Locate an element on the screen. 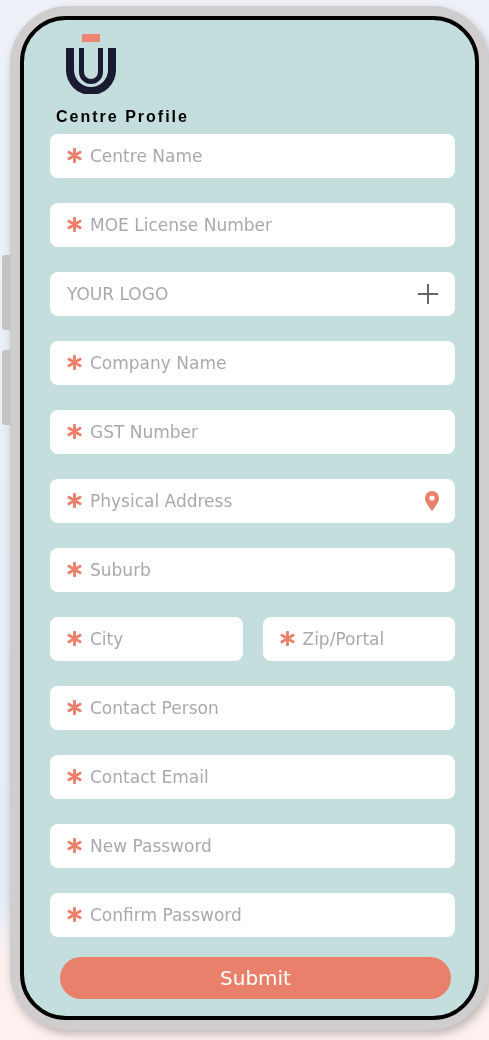 The image size is (489, 1040). input-field: New Password is located at coordinates (252, 846).